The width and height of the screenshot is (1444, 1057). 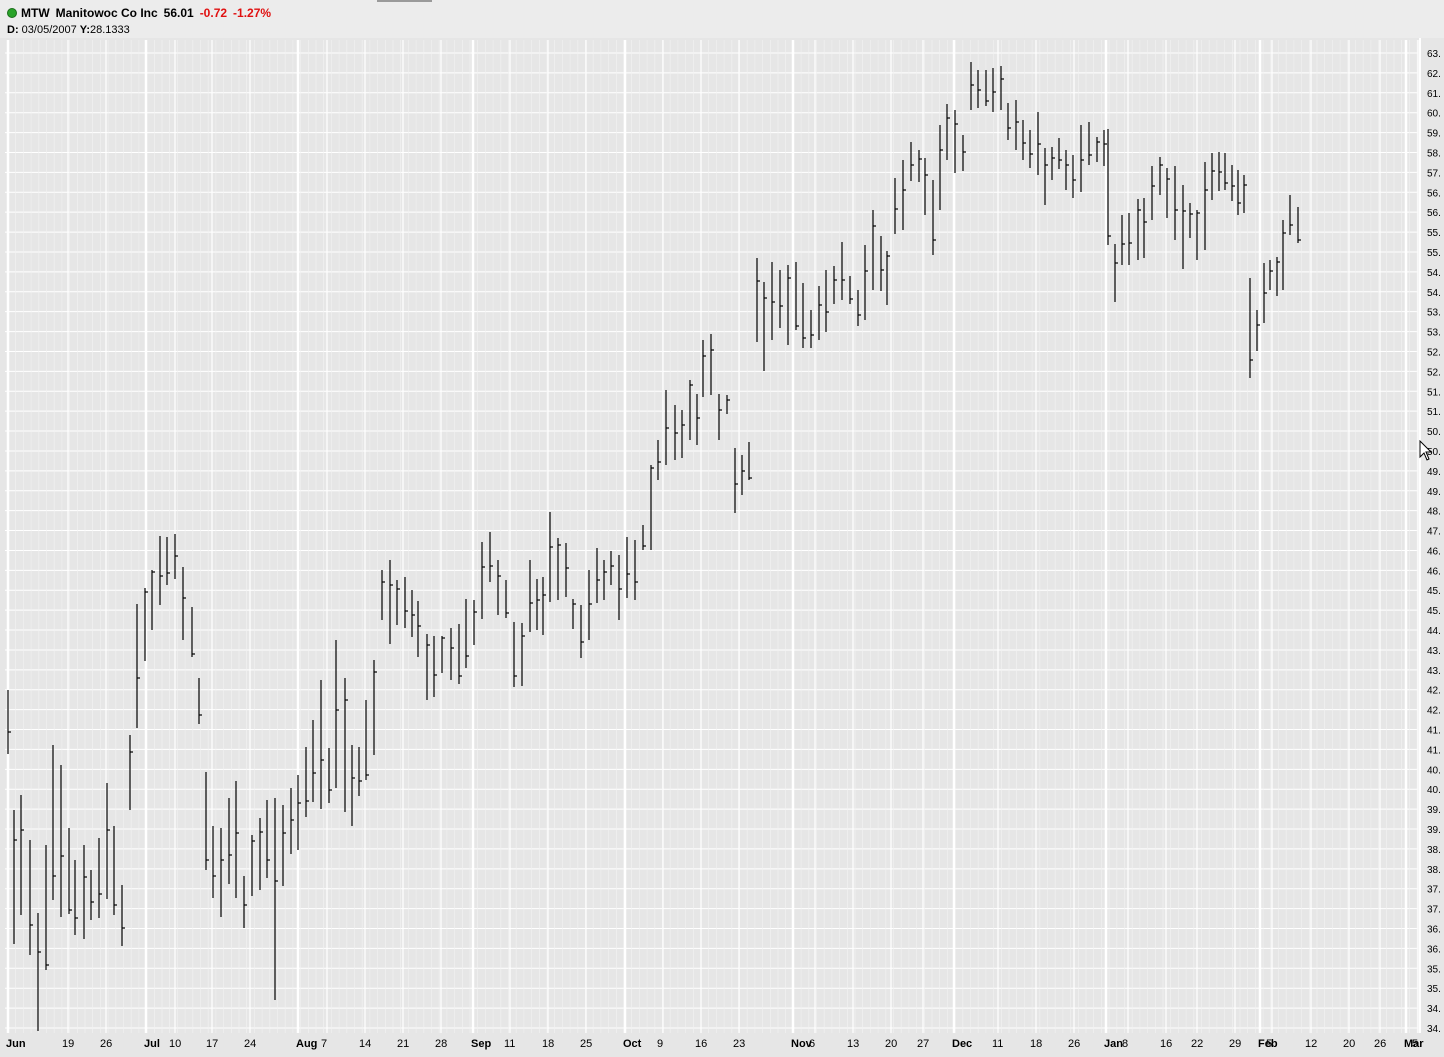 I want to click on x-tick-label: 23, so click(x=739, y=1044).